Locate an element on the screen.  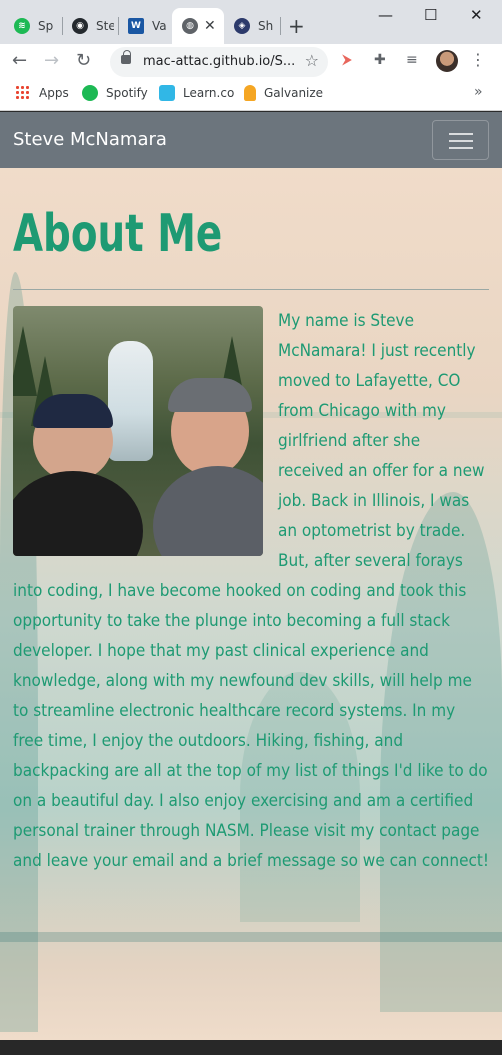
learn-icon is located at coordinates (167, 93).